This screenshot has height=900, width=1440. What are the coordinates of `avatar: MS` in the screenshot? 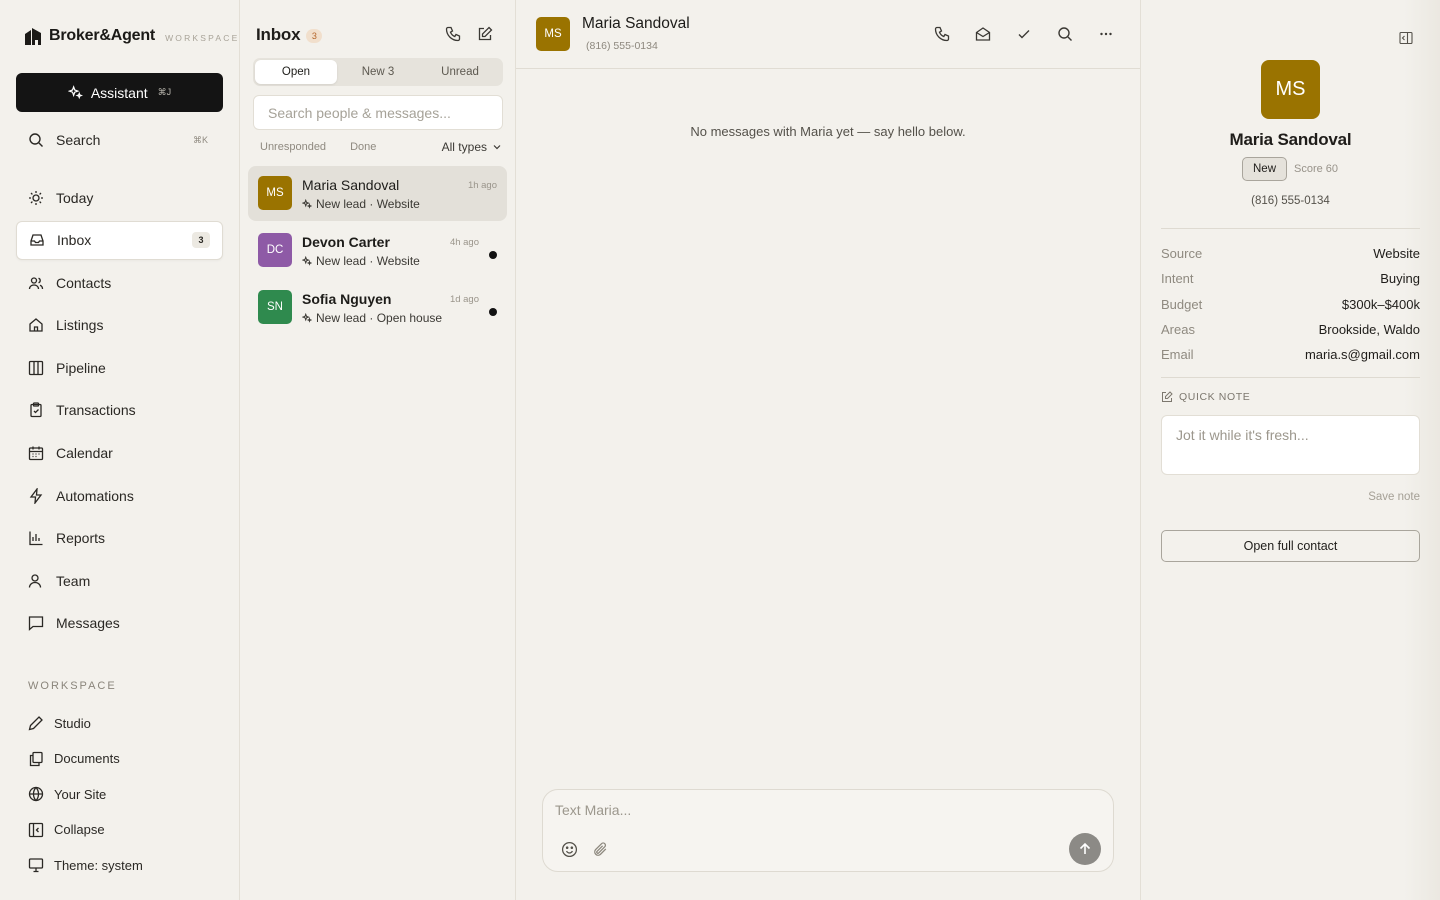 It's located at (275, 193).